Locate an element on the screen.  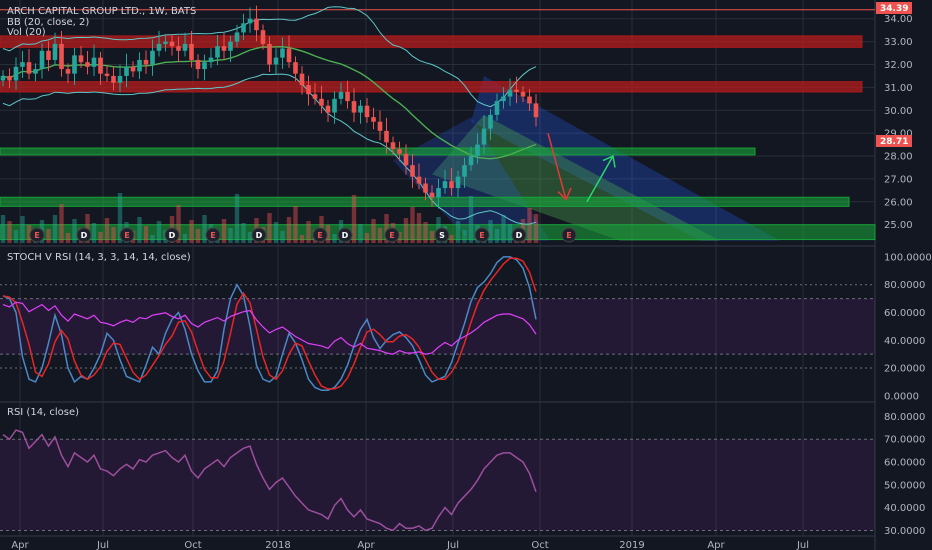
y-tick-label: 28.00 is located at coordinates (898, 157).